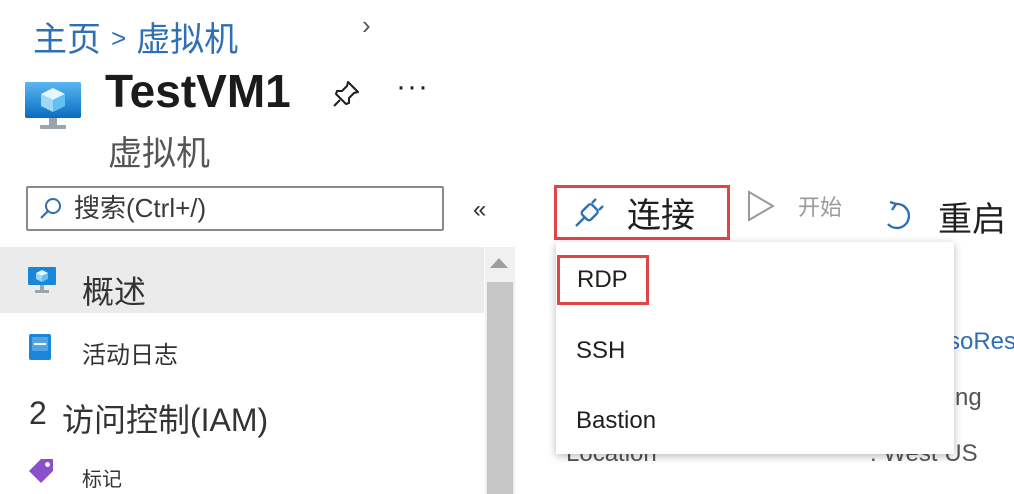  I want to click on play-icon, so click(761, 206).